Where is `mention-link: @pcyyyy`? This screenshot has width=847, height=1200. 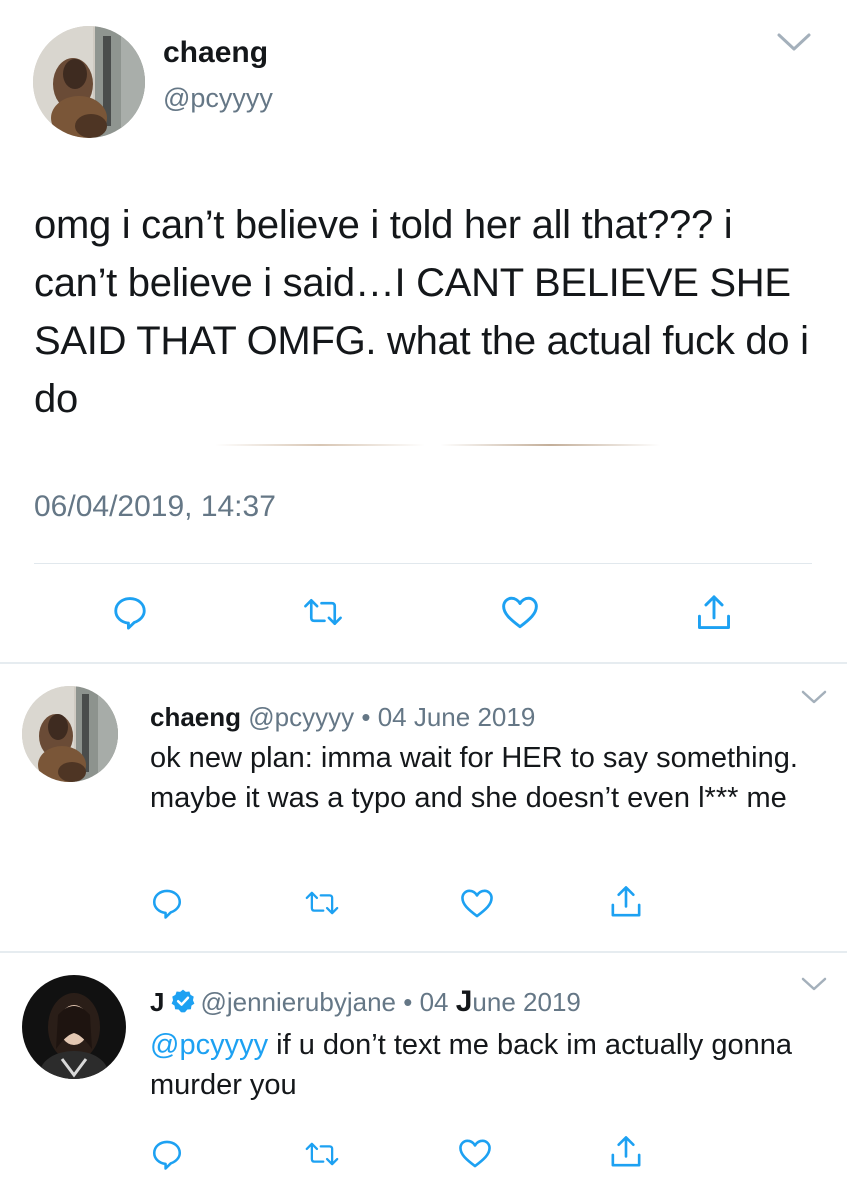 mention-link: @pcyyyy is located at coordinates (209, 1045).